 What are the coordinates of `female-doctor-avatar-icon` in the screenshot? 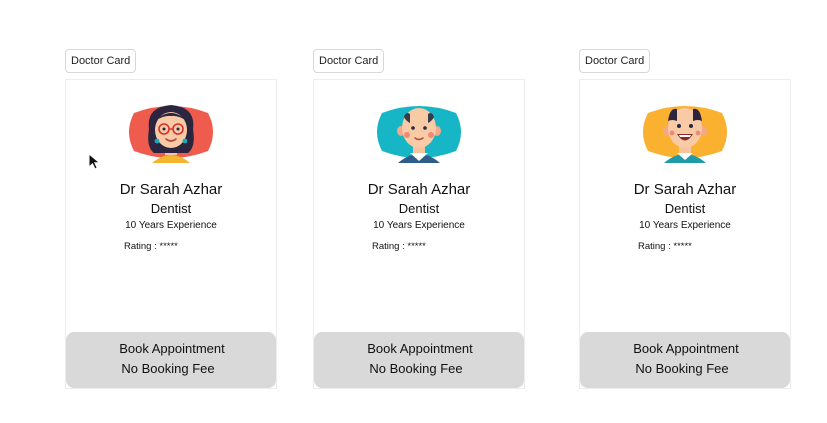 It's located at (171, 134).